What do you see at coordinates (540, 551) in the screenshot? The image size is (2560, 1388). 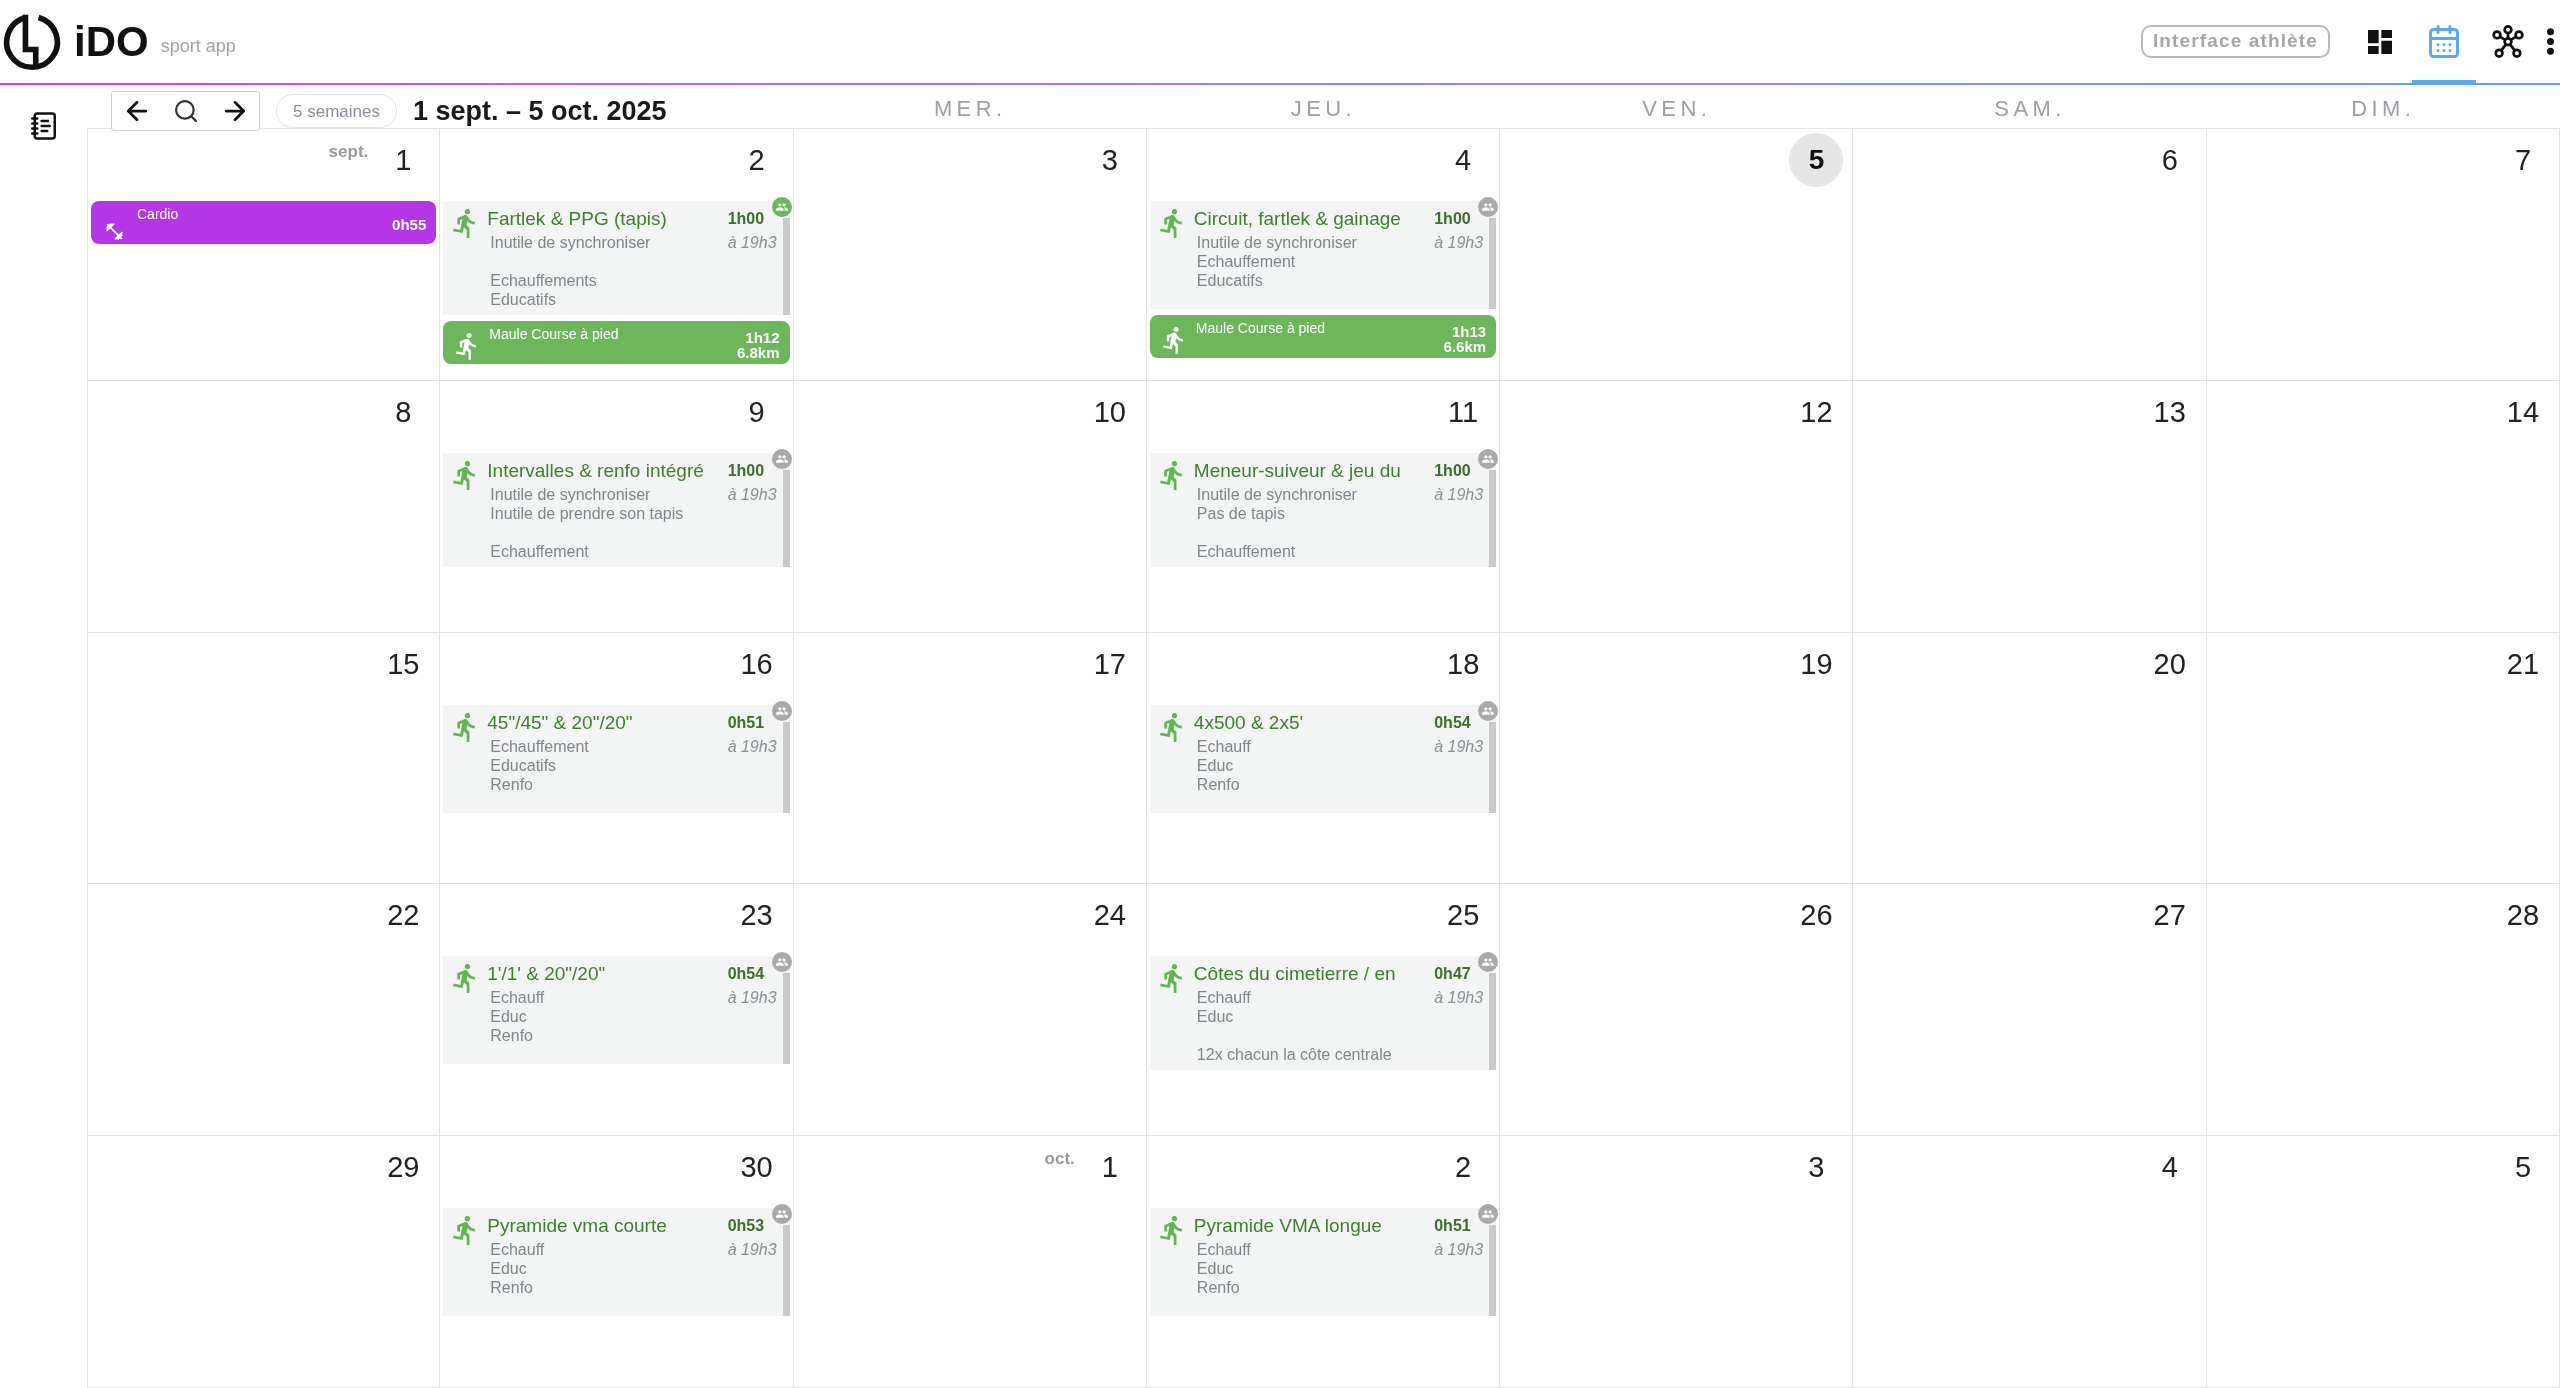 I see `workout-note: Echauffement` at bounding box center [540, 551].